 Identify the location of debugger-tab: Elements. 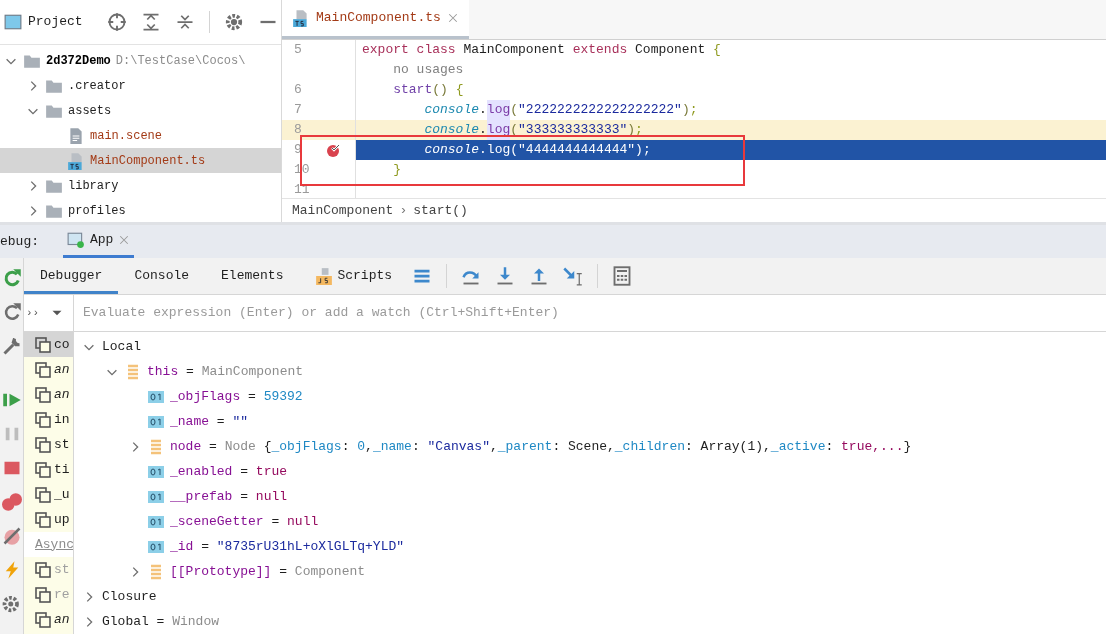
(252, 276).